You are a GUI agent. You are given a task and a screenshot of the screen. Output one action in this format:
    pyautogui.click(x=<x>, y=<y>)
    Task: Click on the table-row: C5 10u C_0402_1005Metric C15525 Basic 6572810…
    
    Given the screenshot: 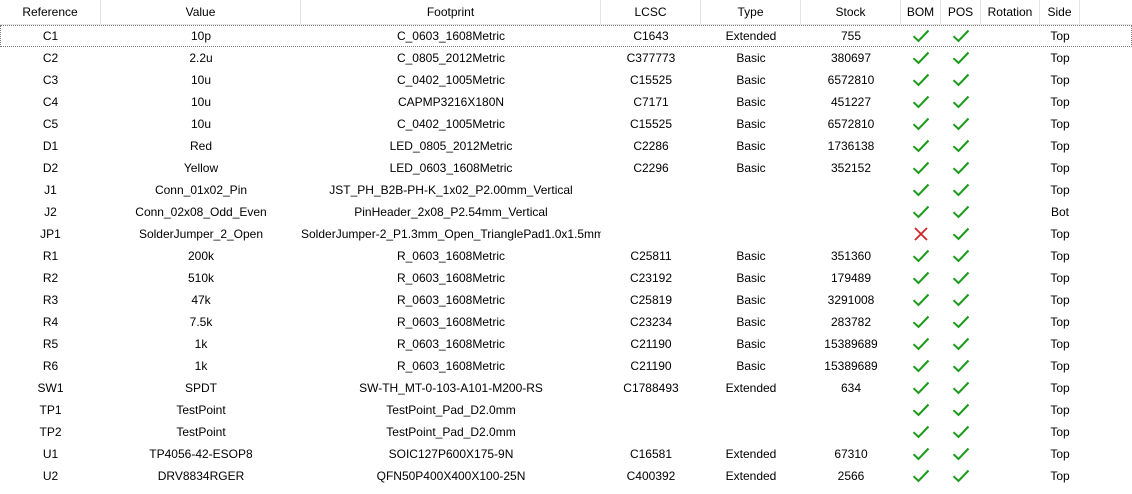 What is the action you would take?
    pyautogui.click(x=566, y=124)
    